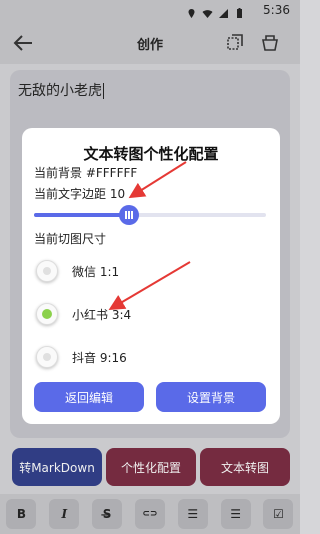 The height and width of the screenshot is (534, 320). I want to click on margin-slider, so click(150, 215).